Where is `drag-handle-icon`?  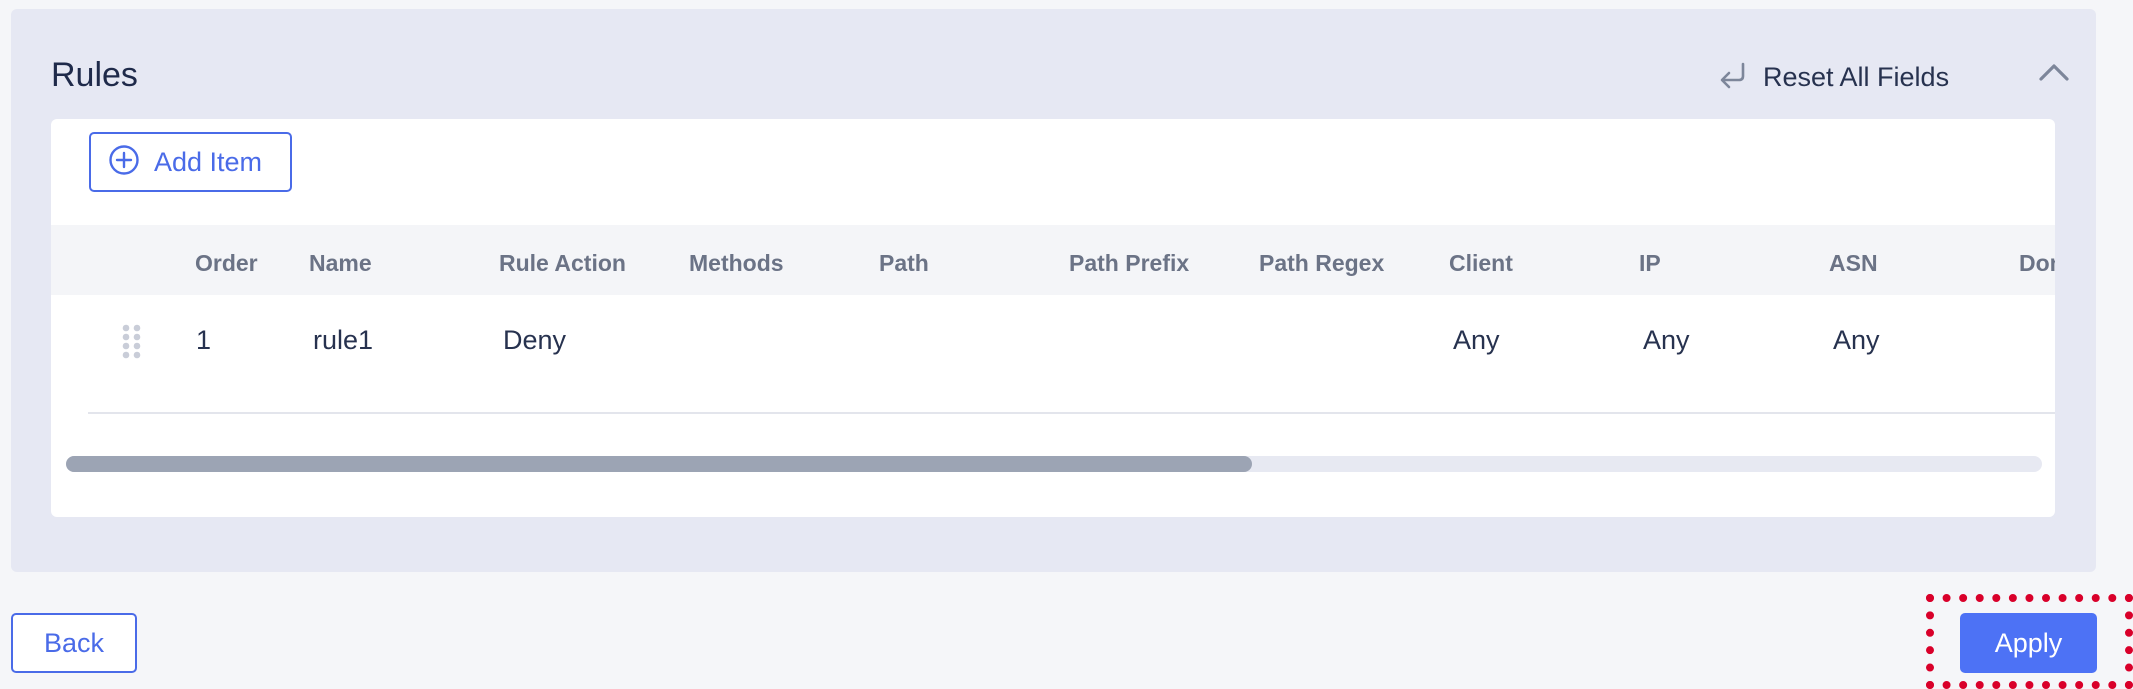 drag-handle-icon is located at coordinates (132, 341).